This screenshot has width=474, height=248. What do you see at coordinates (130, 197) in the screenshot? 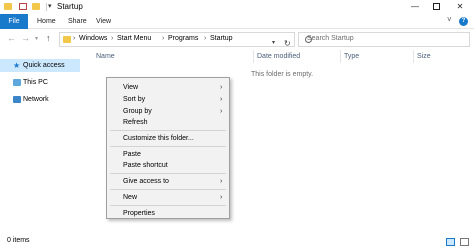
I see `menu-item-label: New` at bounding box center [130, 197].